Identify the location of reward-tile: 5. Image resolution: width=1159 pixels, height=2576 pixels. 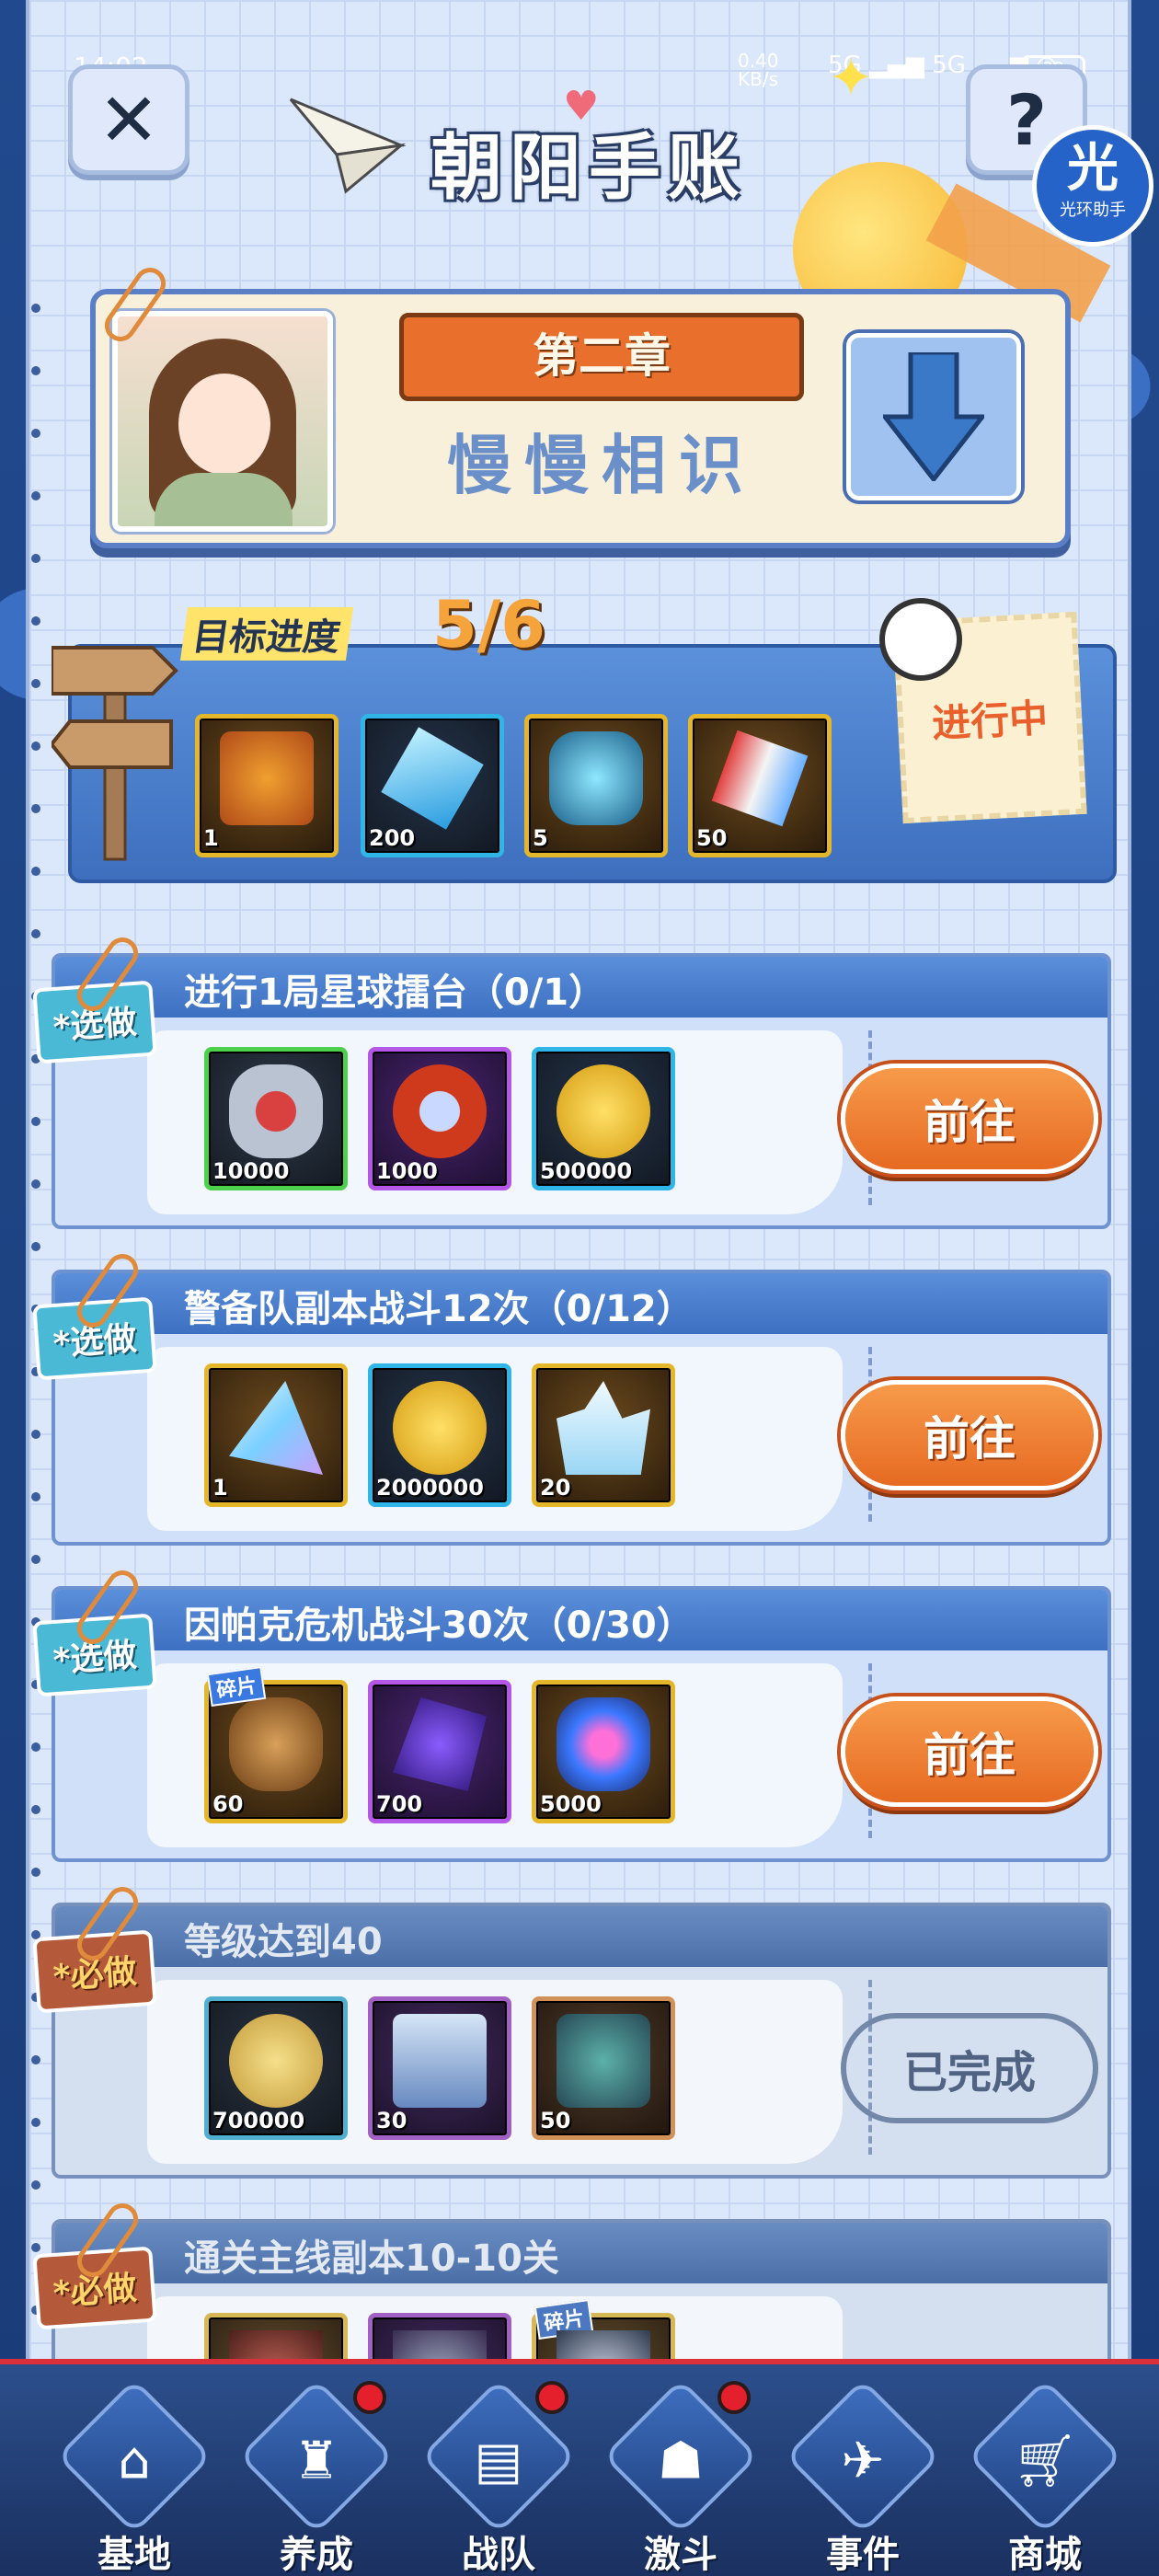
(596, 785).